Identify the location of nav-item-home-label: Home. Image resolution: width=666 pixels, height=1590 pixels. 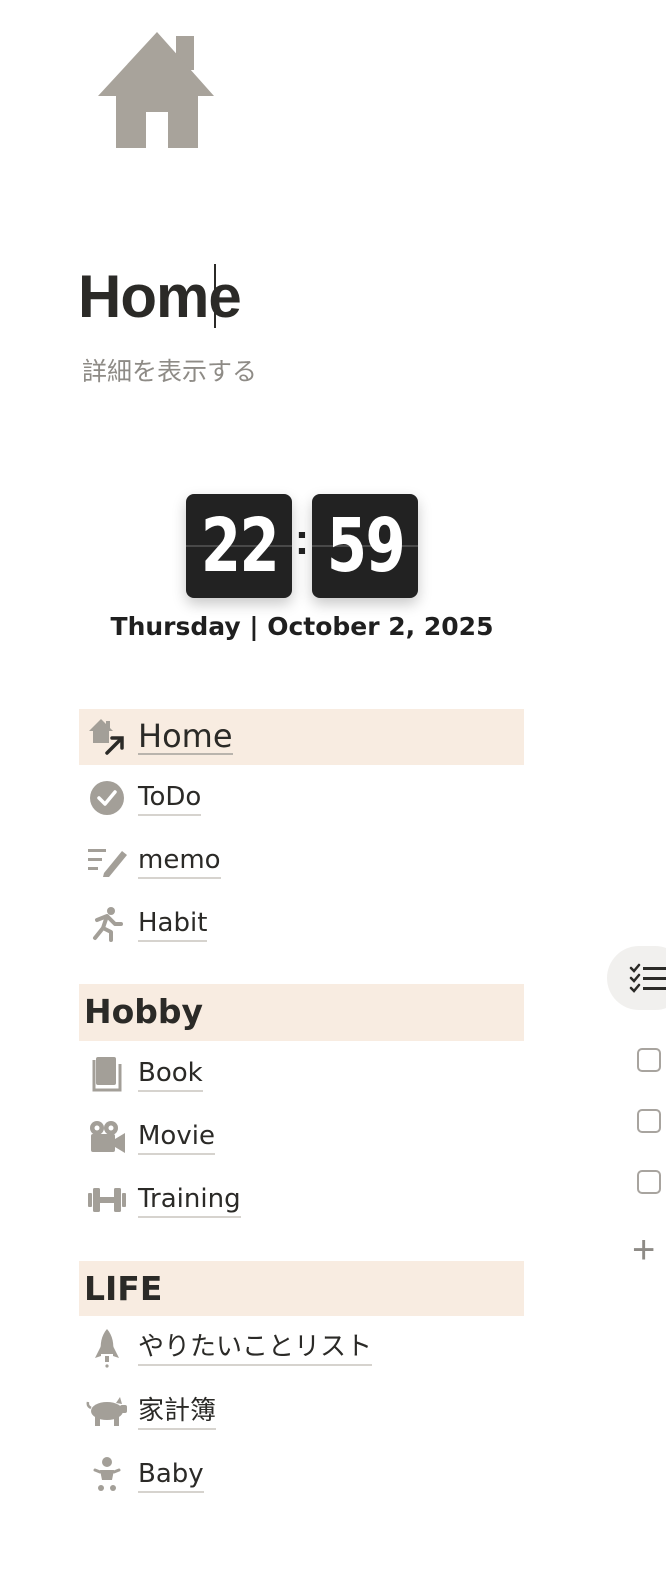
(185, 736).